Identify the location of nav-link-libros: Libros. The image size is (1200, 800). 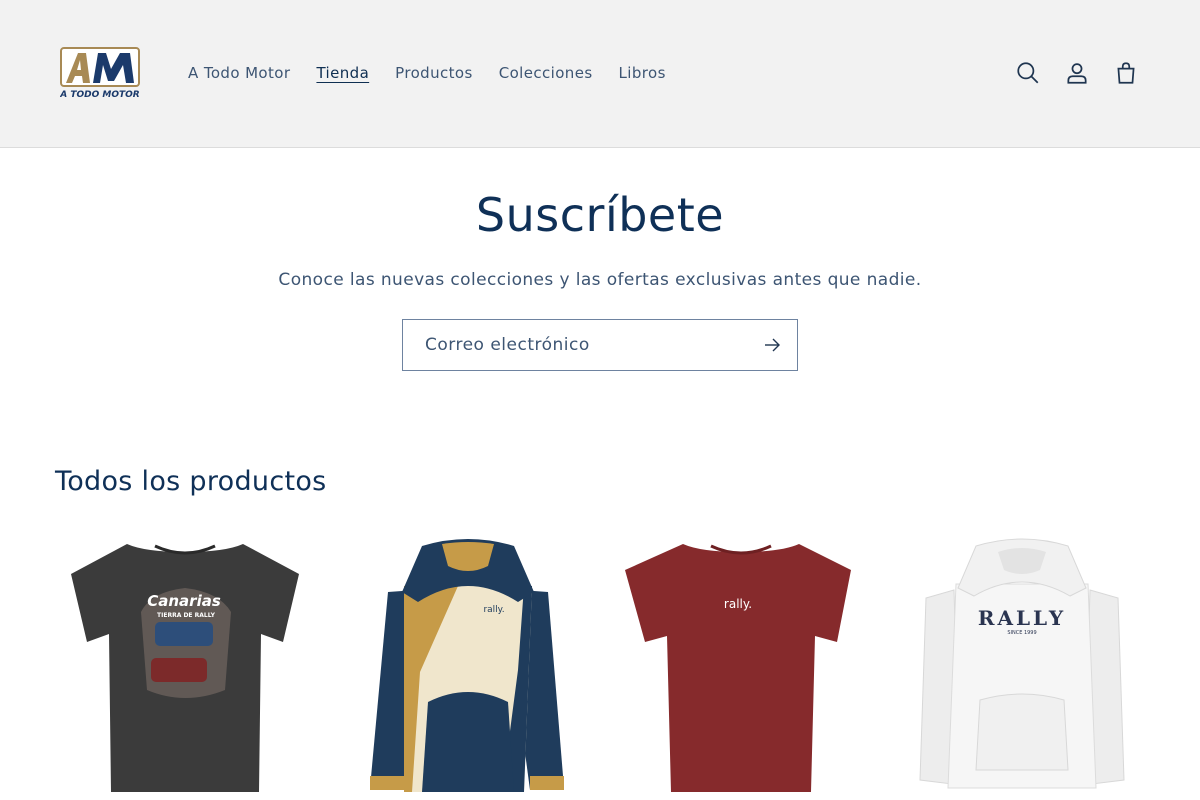
(642, 73).